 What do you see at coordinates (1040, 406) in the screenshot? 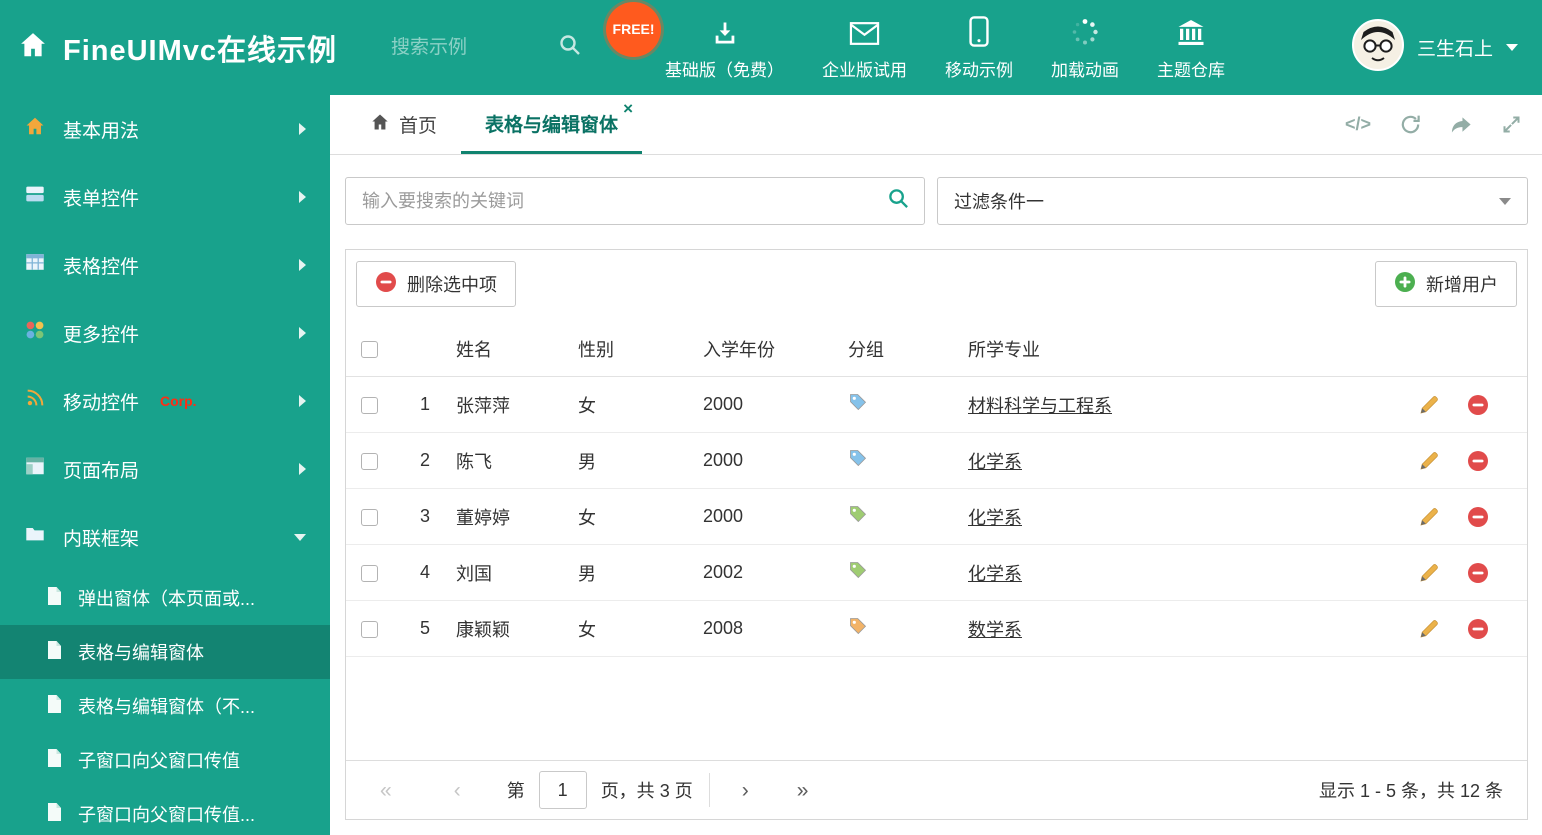
I see `major-link: 材料科学与工程系` at bounding box center [1040, 406].